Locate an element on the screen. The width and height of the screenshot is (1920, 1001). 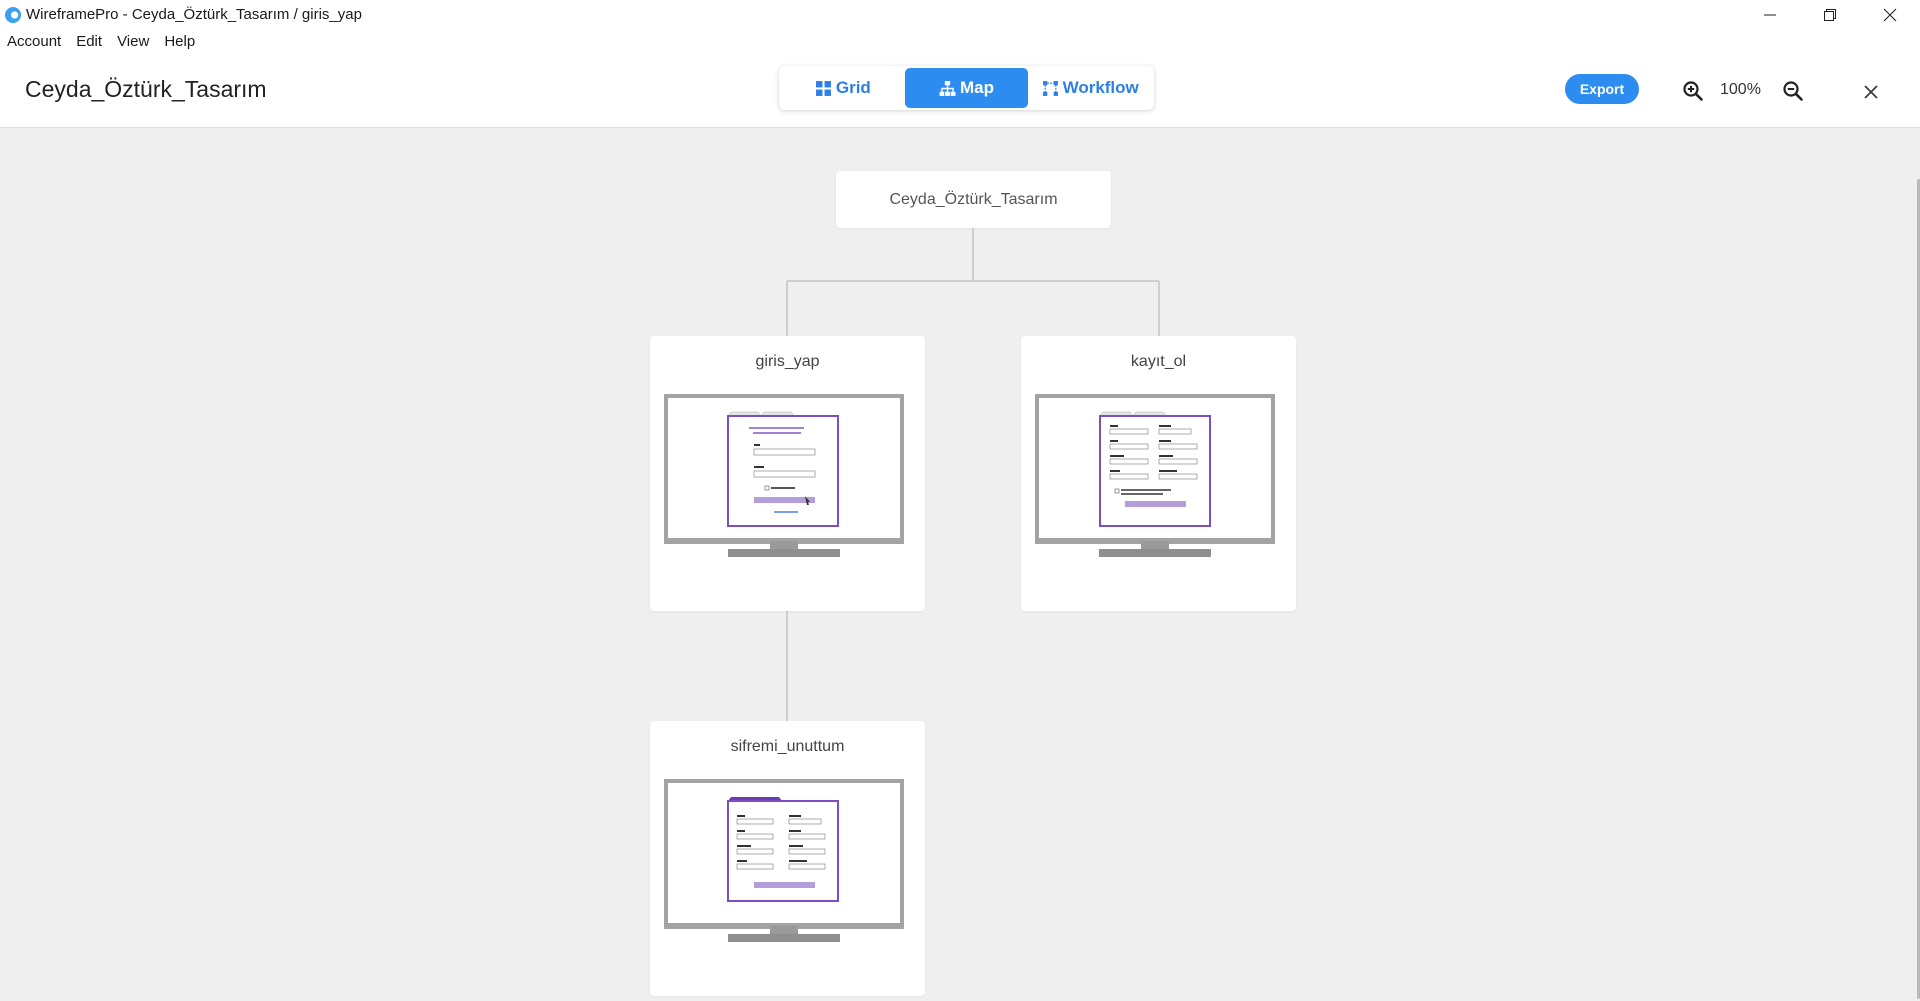
zoom-in-icon is located at coordinates (1793, 91).